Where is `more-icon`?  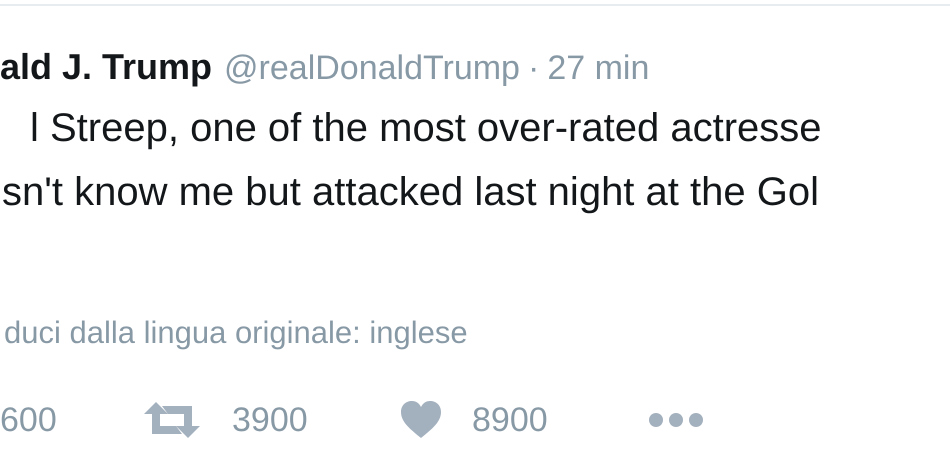
more-icon is located at coordinates (676, 420).